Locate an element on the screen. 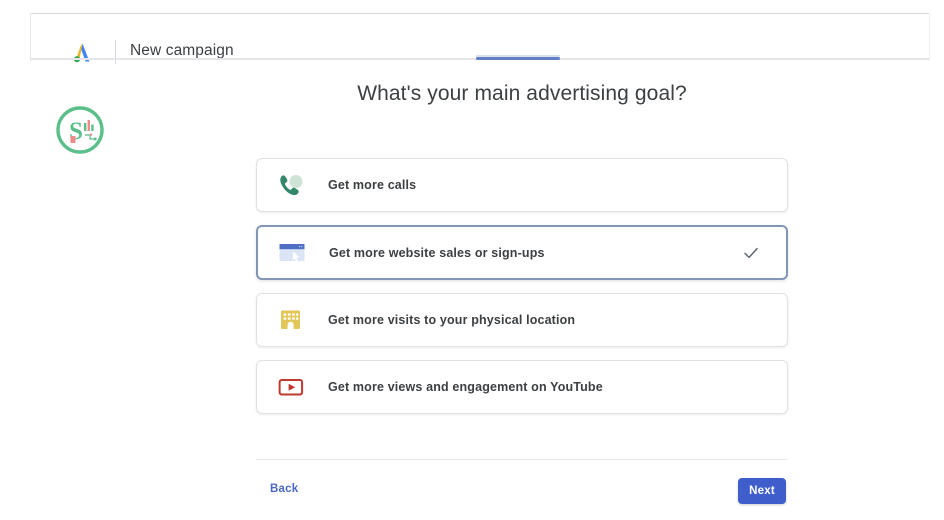 The height and width of the screenshot is (520, 944). page-title: What's your main advertising goal? is located at coordinates (522, 93).